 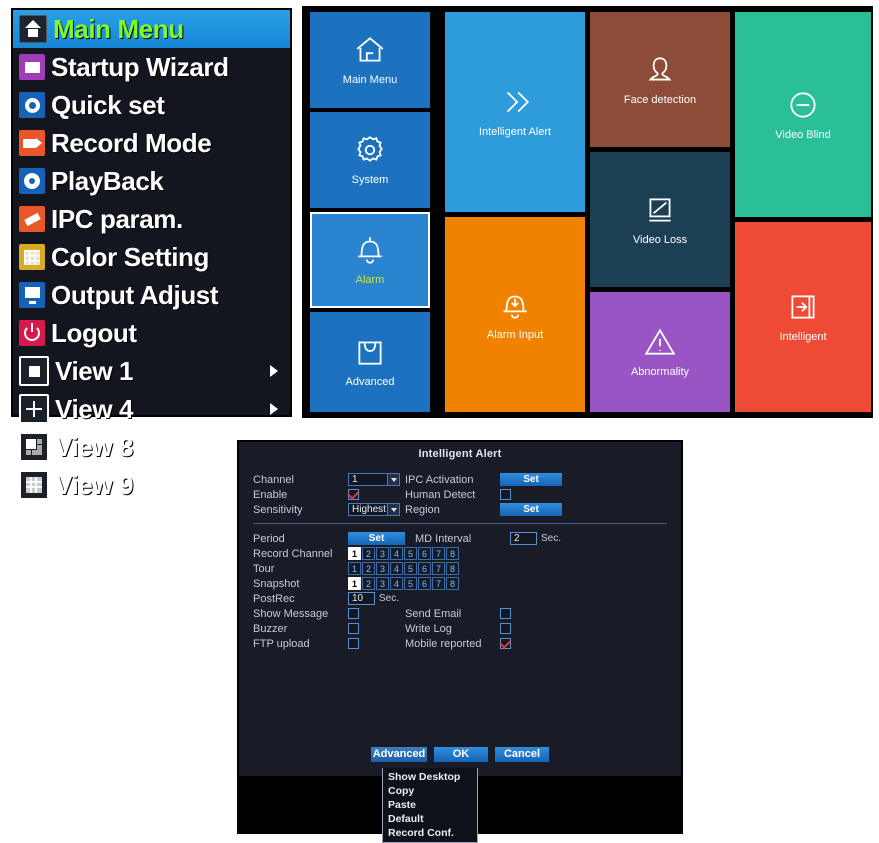 I want to click on menu-item-record-mode: Record Mode, so click(x=151, y=143).